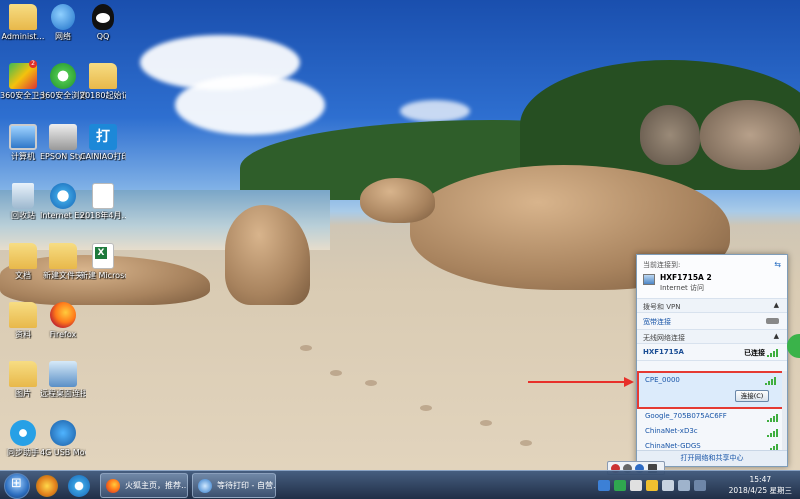 This screenshot has width=800, height=499. What do you see at coordinates (47, 486) in the screenshot?
I see `quicklaunch-360-icon` at bounding box center [47, 486].